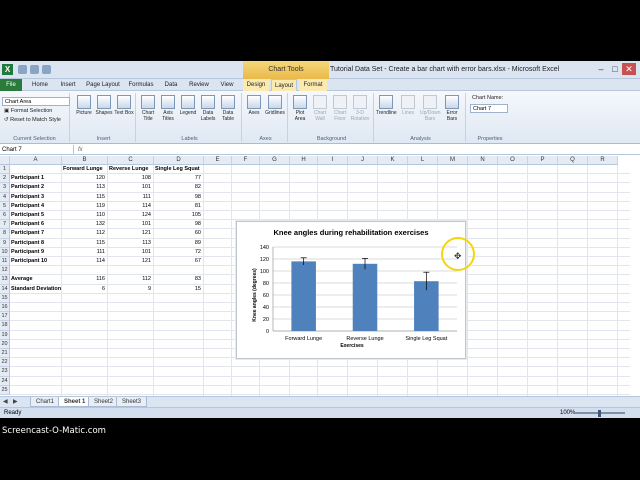 The image size is (640, 480). Describe the element at coordinates (5, 216) in the screenshot. I see `row-header-6: 6` at that location.